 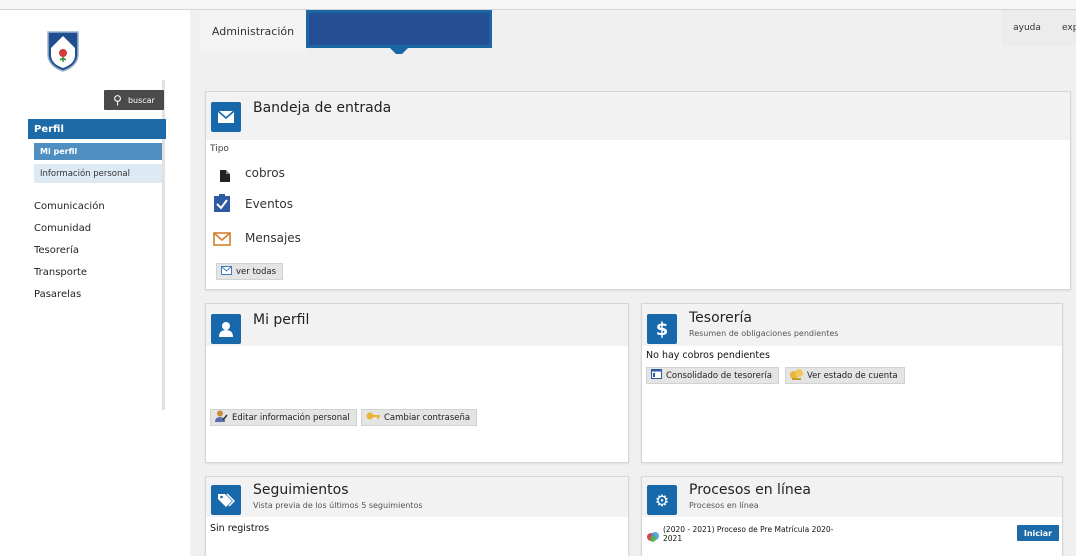 I want to click on sidebar-item-pasarelas: Pasarelas, so click(x=57, y=294).